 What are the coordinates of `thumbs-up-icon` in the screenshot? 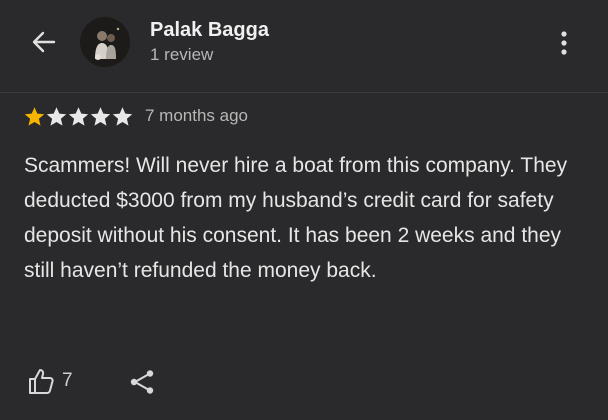 It's located at (41, 381).